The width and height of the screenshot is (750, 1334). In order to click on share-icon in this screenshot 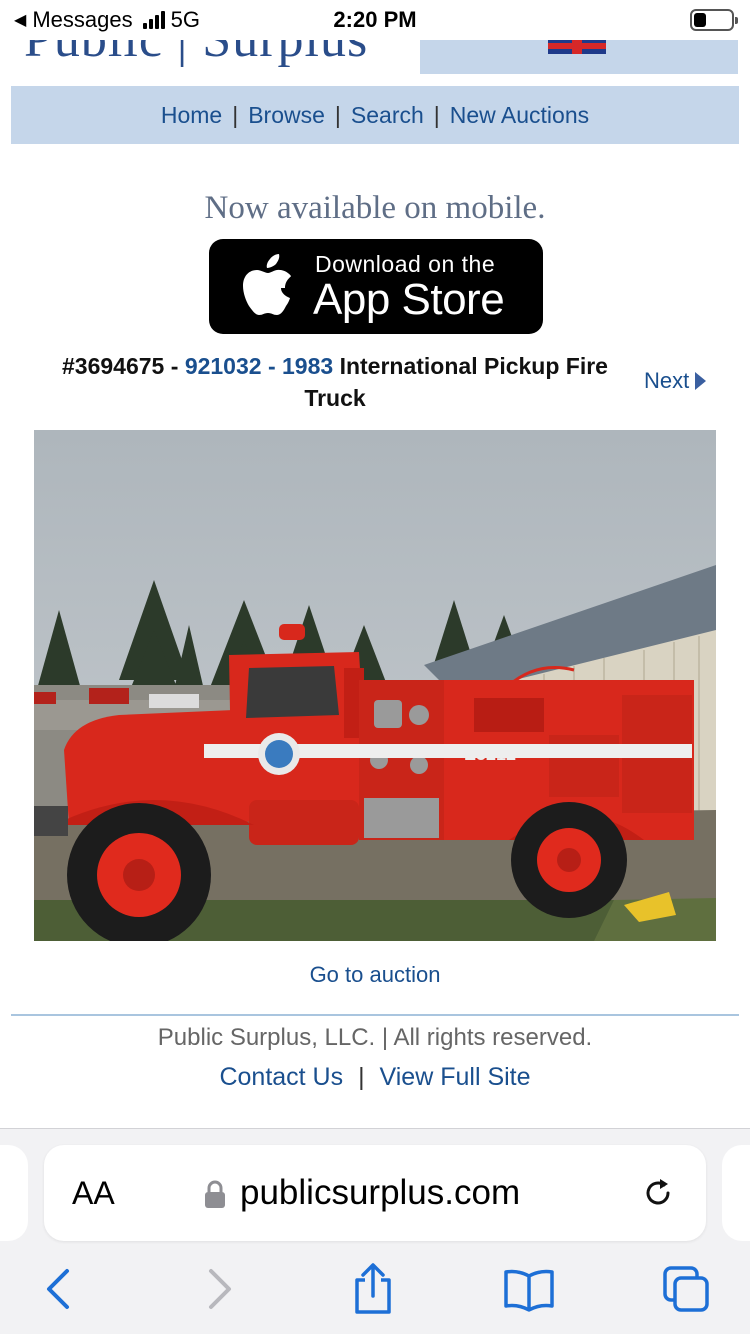, I will do `click(373, 1289)`.